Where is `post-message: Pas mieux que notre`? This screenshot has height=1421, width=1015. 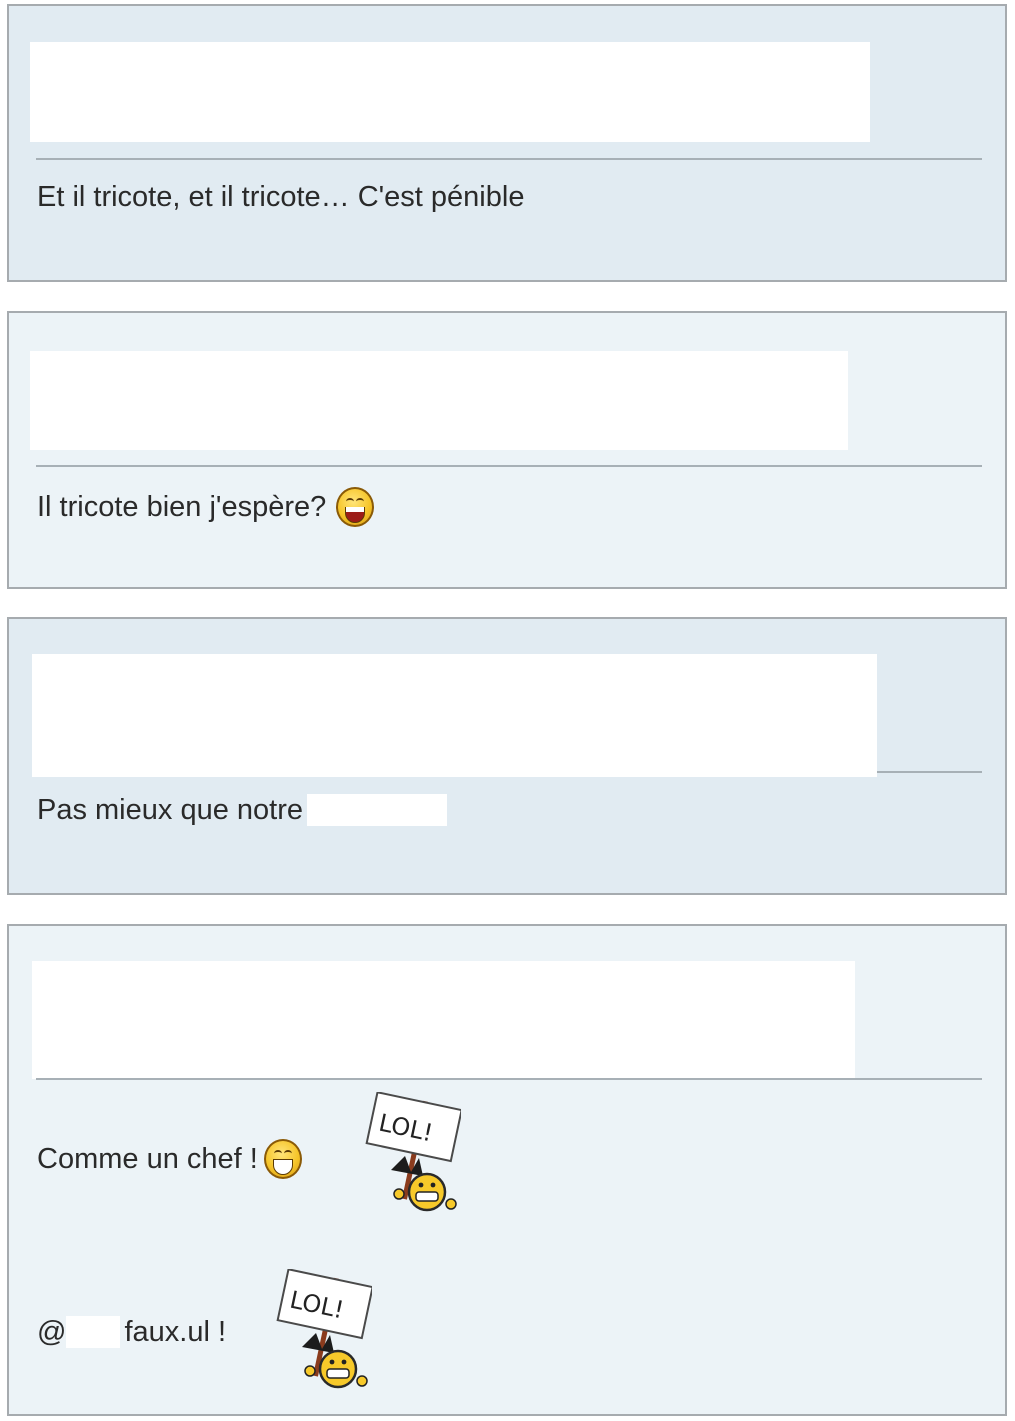
post-message: Pas mieux que notre is located at coordinates (242, 810).